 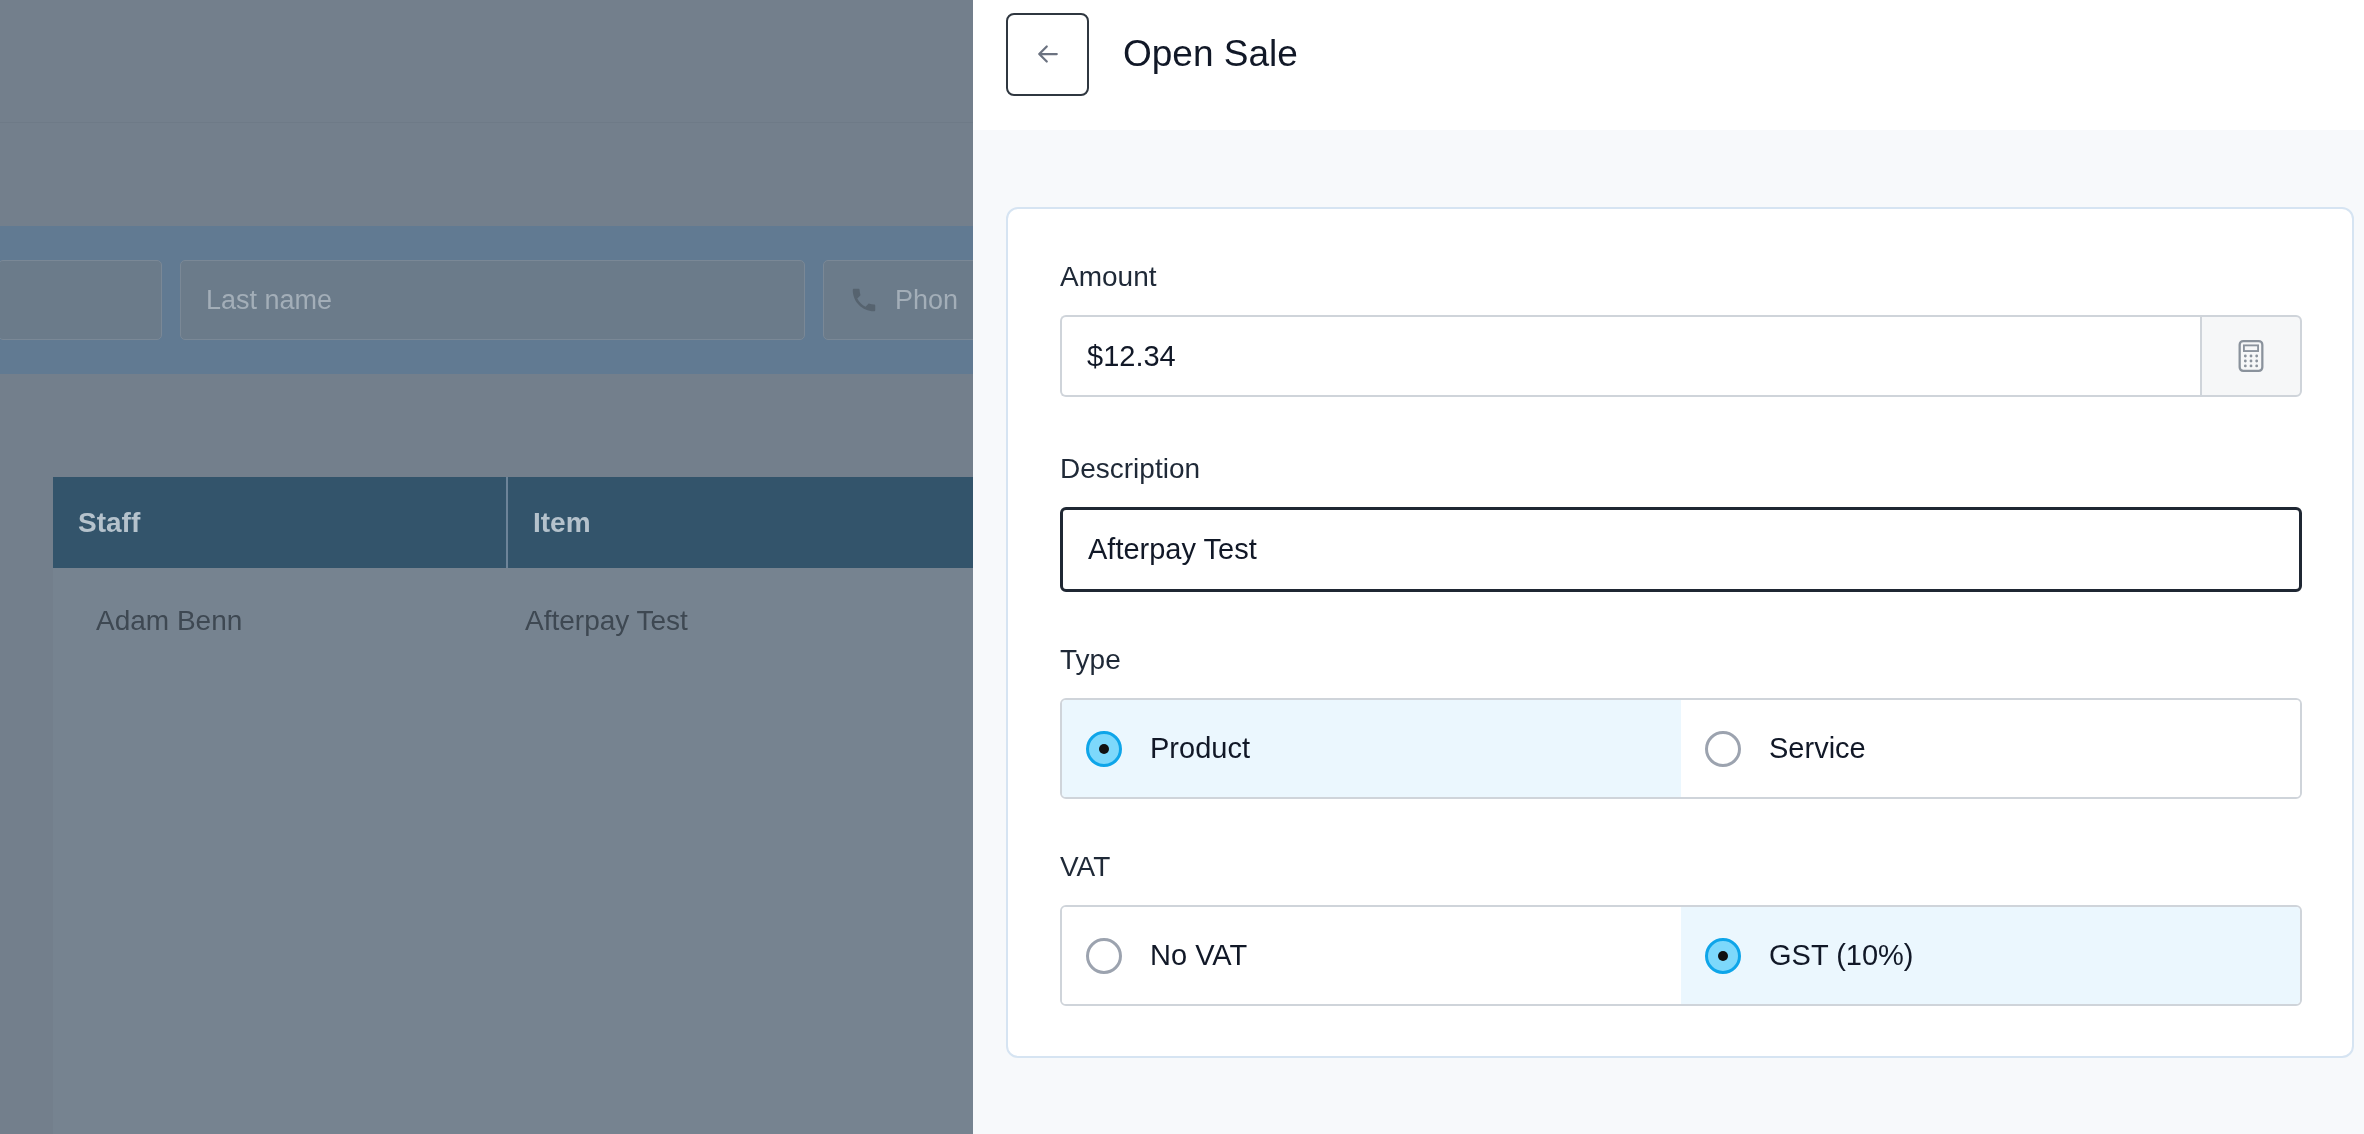 I want to click on table-cell: Afterpay Test, so click(x=606, y=621).